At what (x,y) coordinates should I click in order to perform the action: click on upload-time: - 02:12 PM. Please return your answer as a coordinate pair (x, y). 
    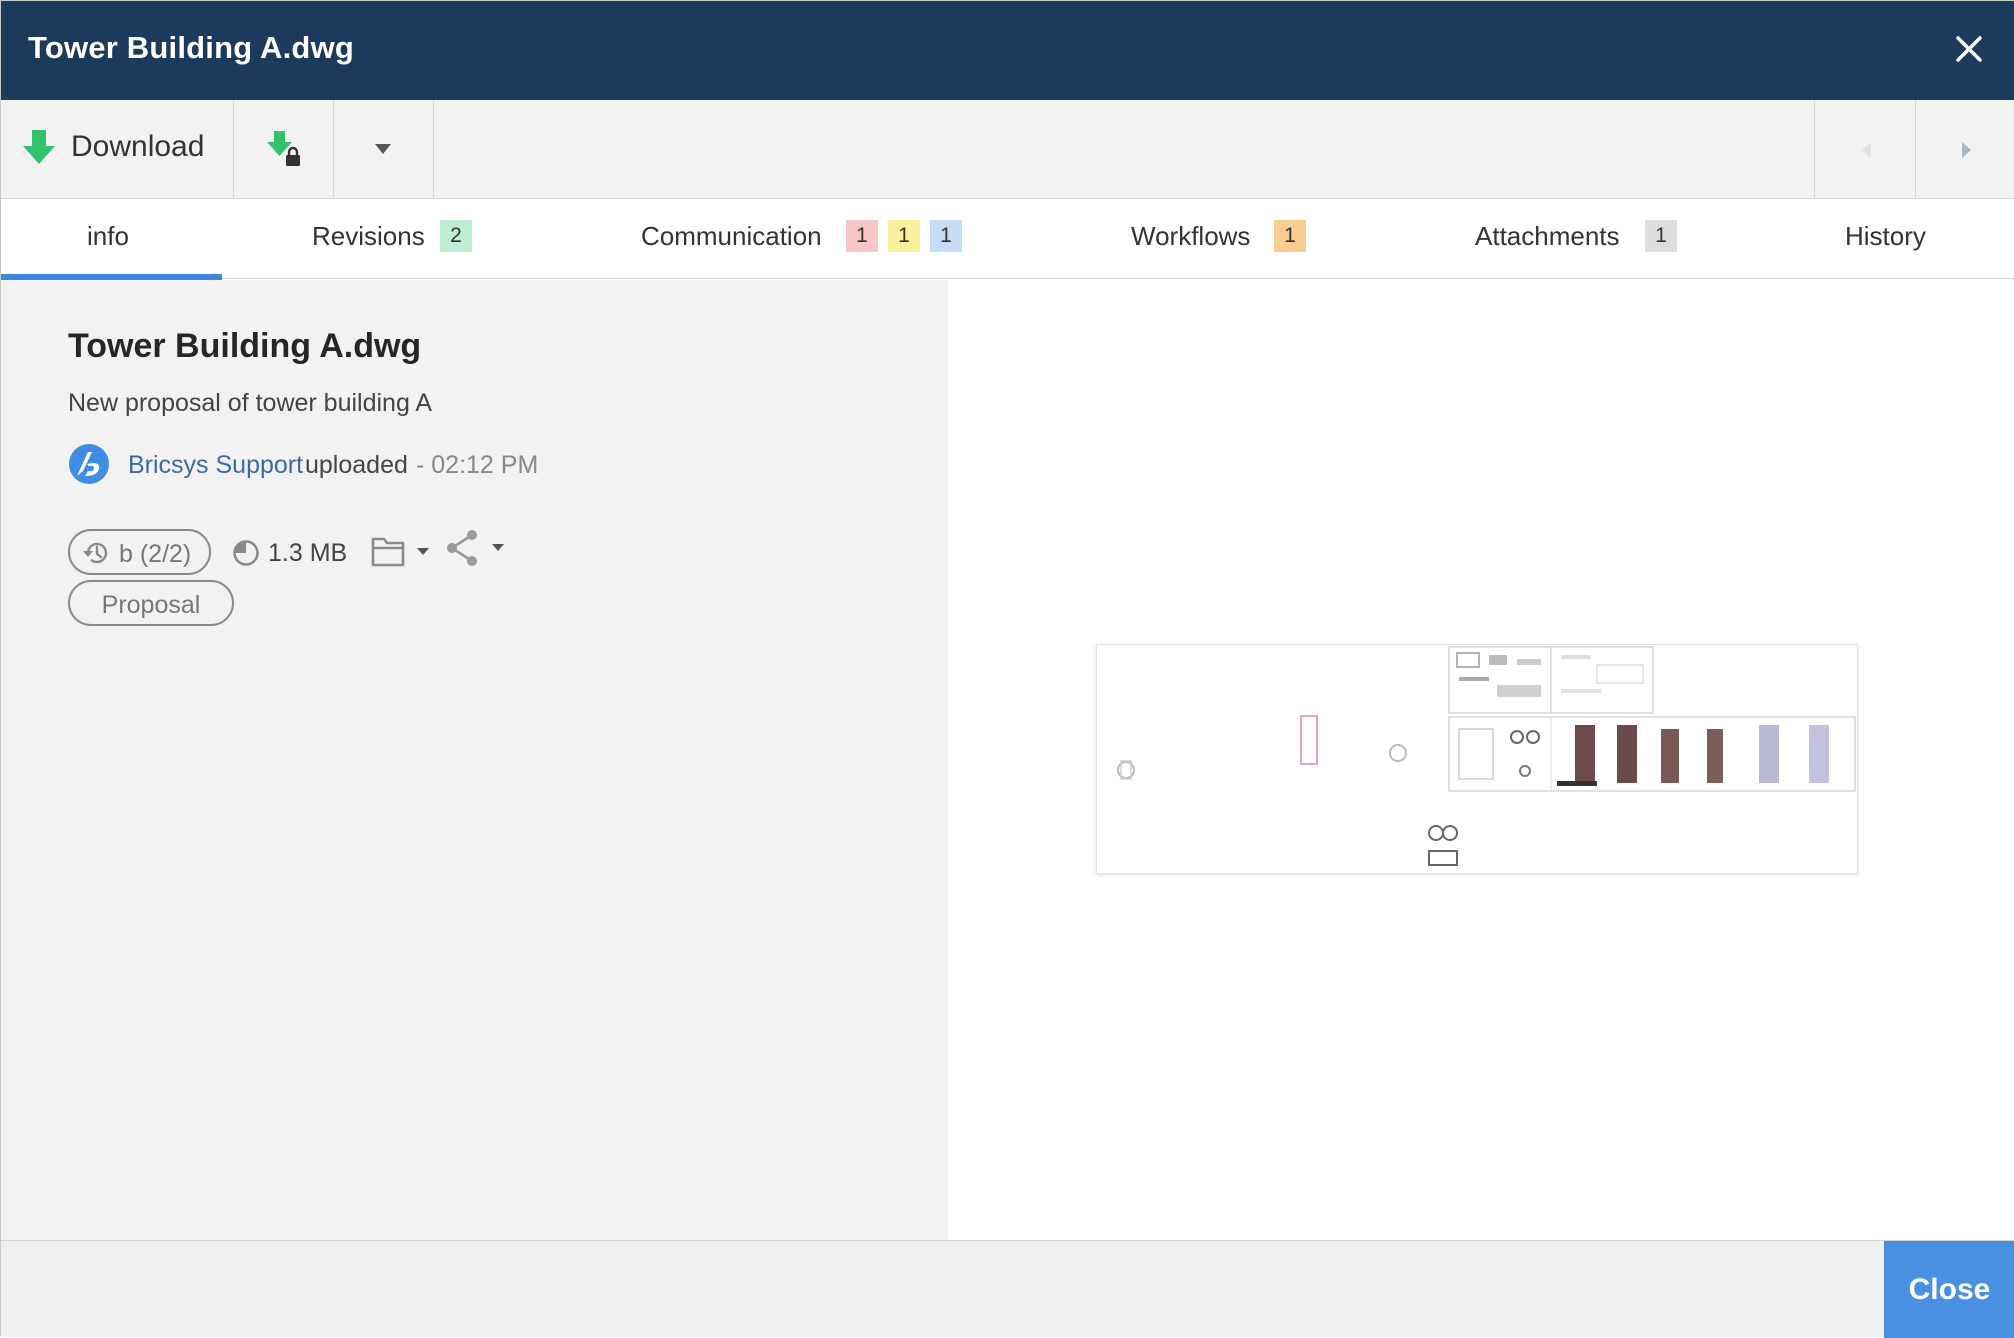
    Looking at the image, I should click on (477, 465).